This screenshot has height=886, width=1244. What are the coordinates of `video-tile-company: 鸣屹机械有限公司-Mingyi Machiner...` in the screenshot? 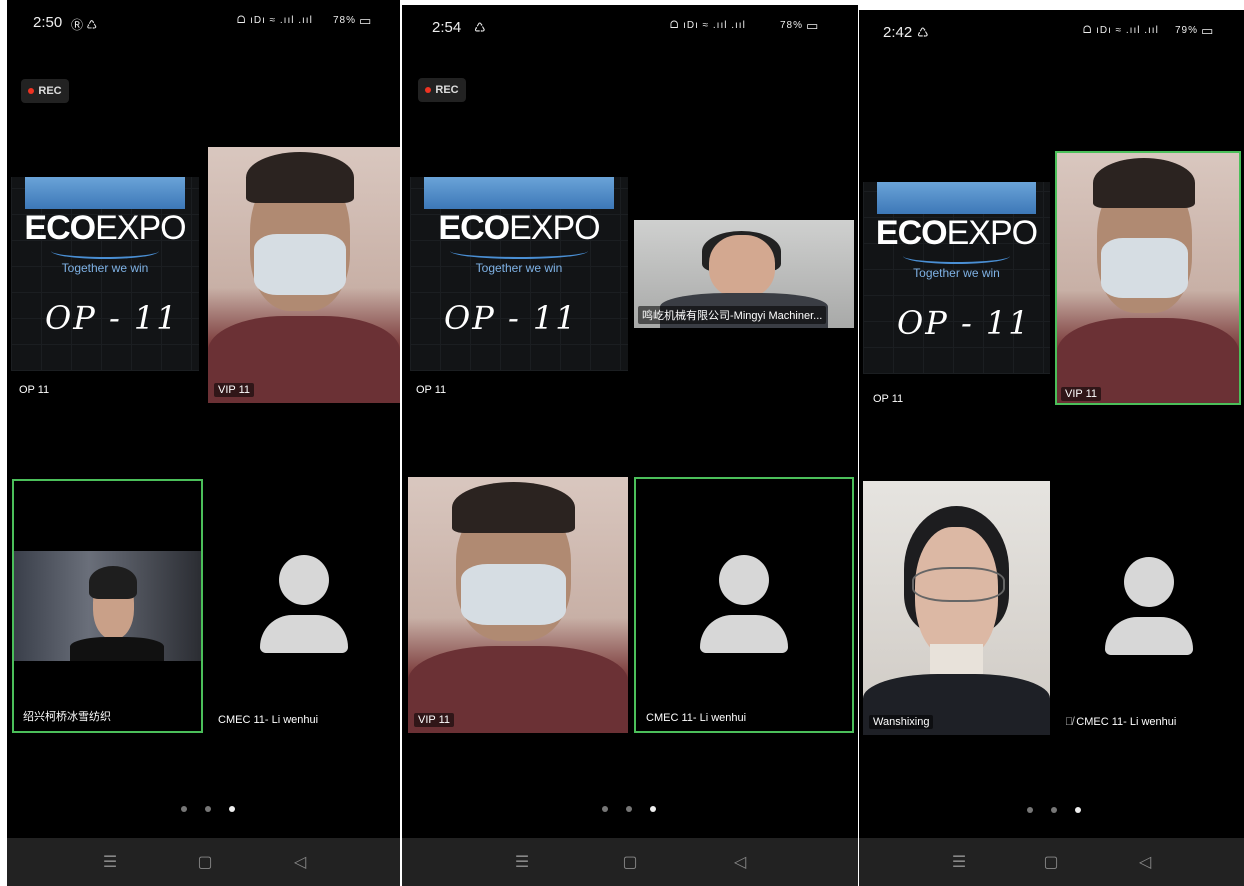 It's located at (744, 274).